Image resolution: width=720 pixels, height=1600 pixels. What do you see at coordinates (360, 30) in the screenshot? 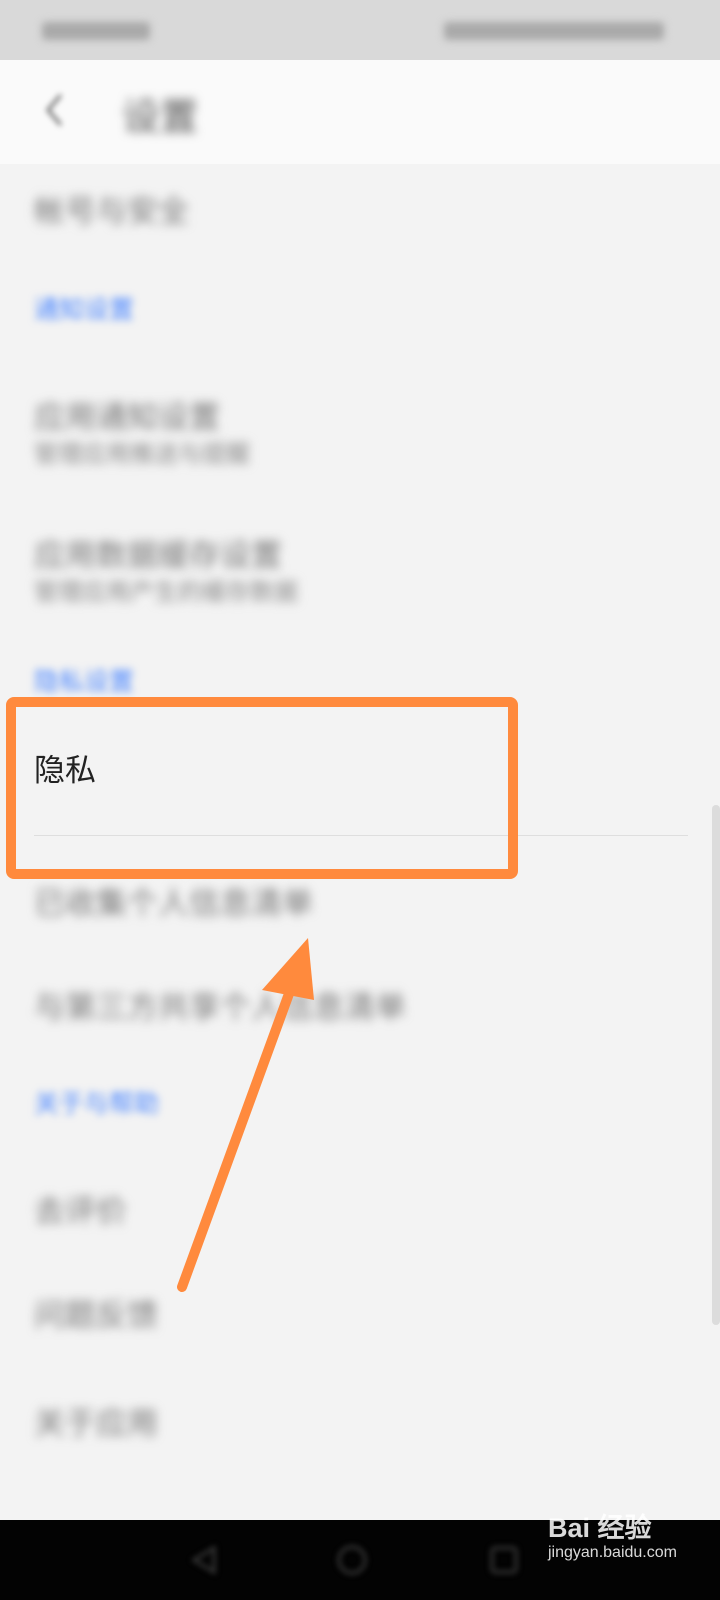
I see `status-bar` at bounding box center [360, 30].